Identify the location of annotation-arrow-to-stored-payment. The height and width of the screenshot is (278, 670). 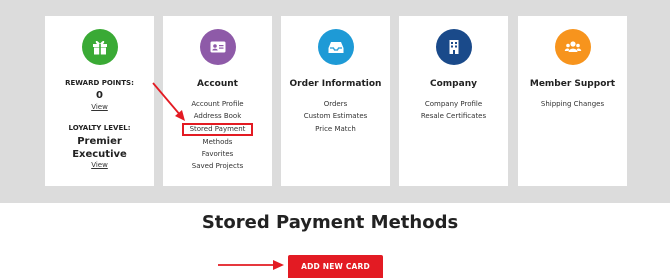
(168, 101).